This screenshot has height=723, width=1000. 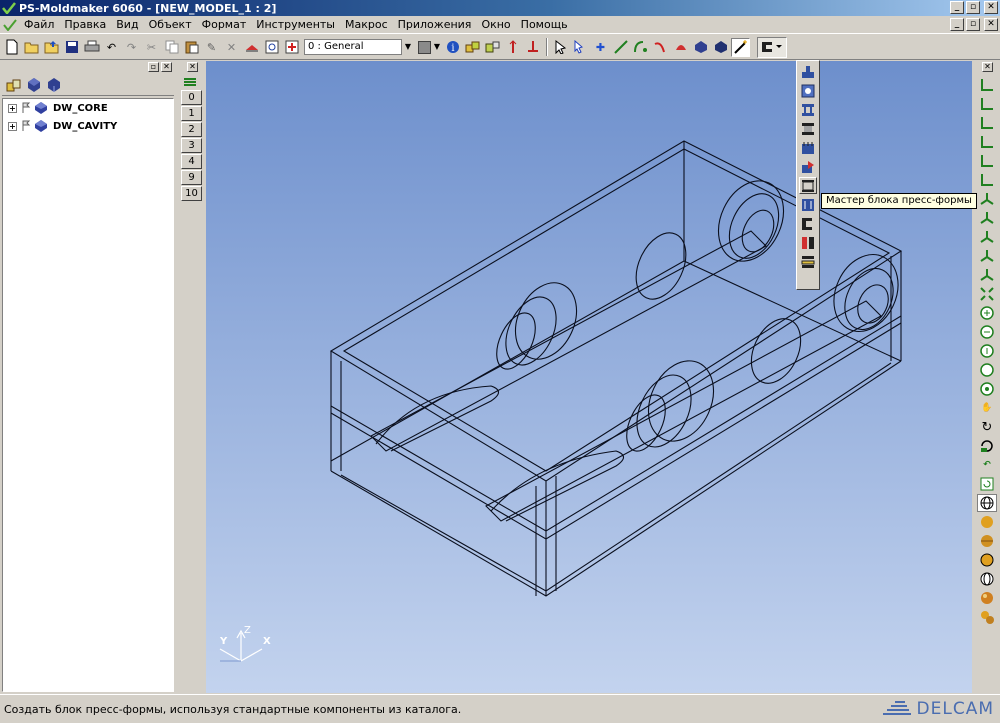 What do you see at coordinates (987, 104) in the screenshot?
I see `view-y-button` at bounding box center [987, 104].